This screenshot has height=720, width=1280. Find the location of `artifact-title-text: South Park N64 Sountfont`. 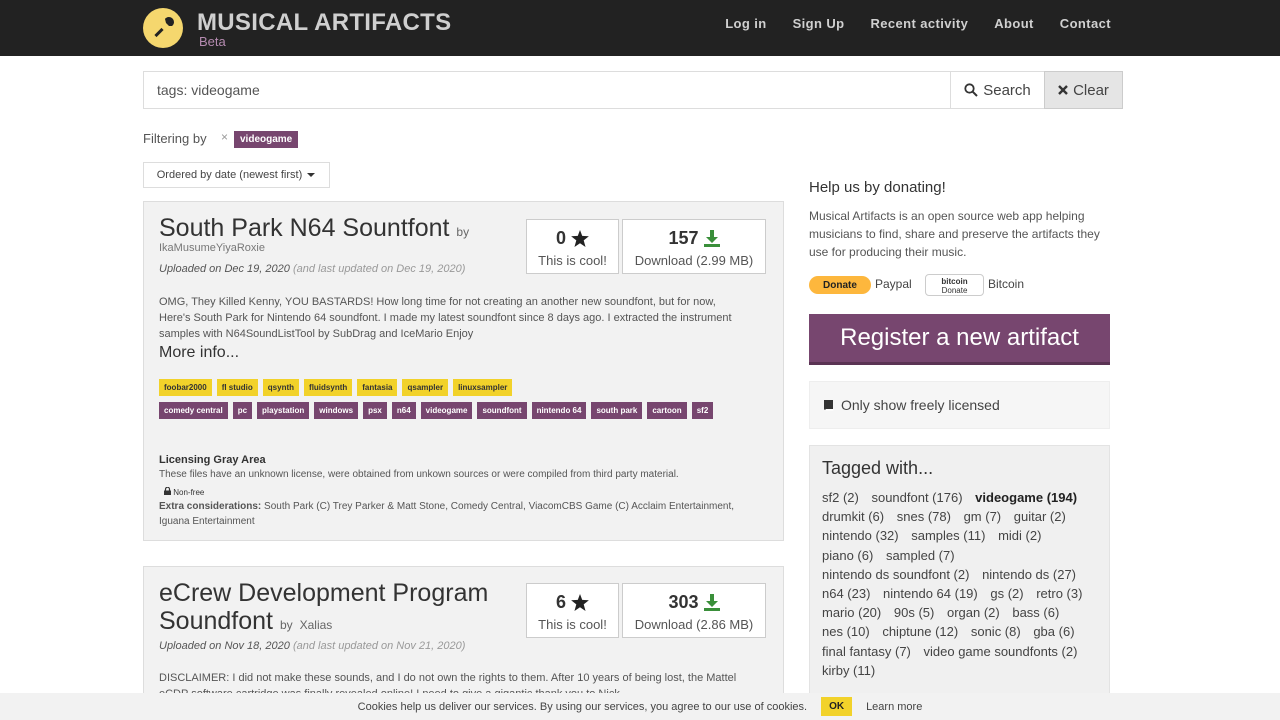

artifact-title-text: South Park N64 Sountfont is located at coordinates (304, 228).